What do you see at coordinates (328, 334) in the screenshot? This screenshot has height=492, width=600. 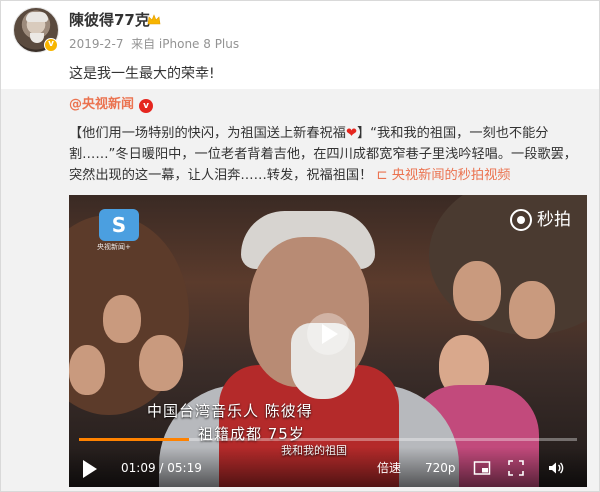 I see `play-overlay-button` at bounding box center [328, 334].